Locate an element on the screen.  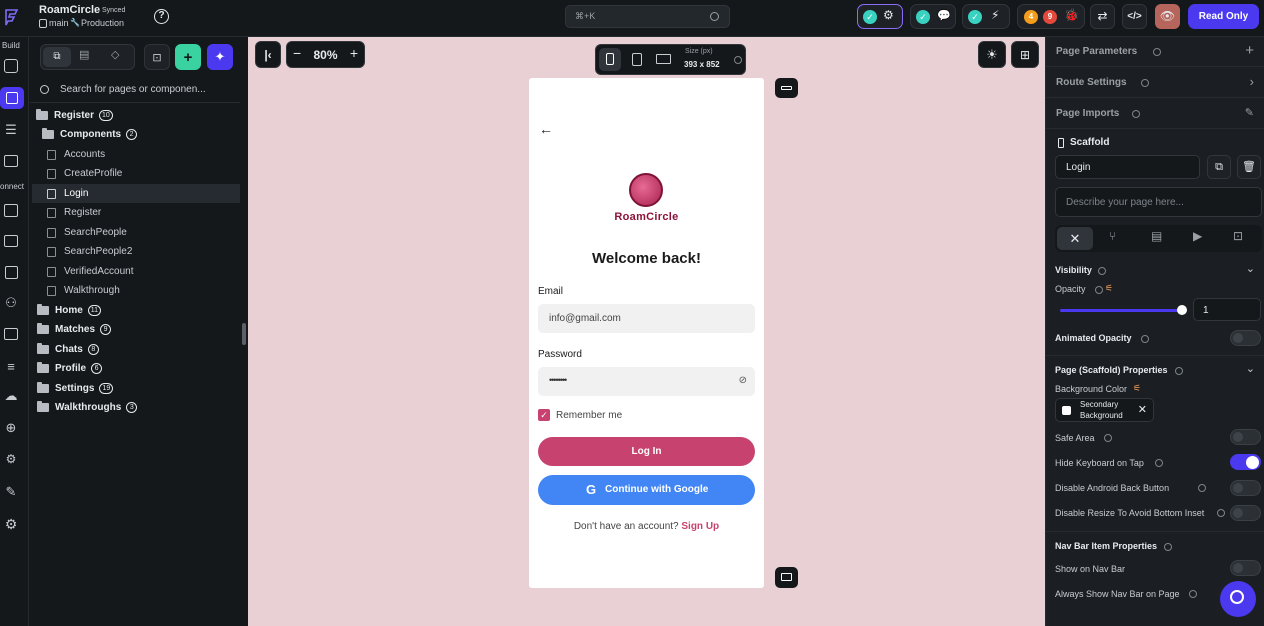
api-calls-icon: ⊕ is located at coordinates (11, 428).